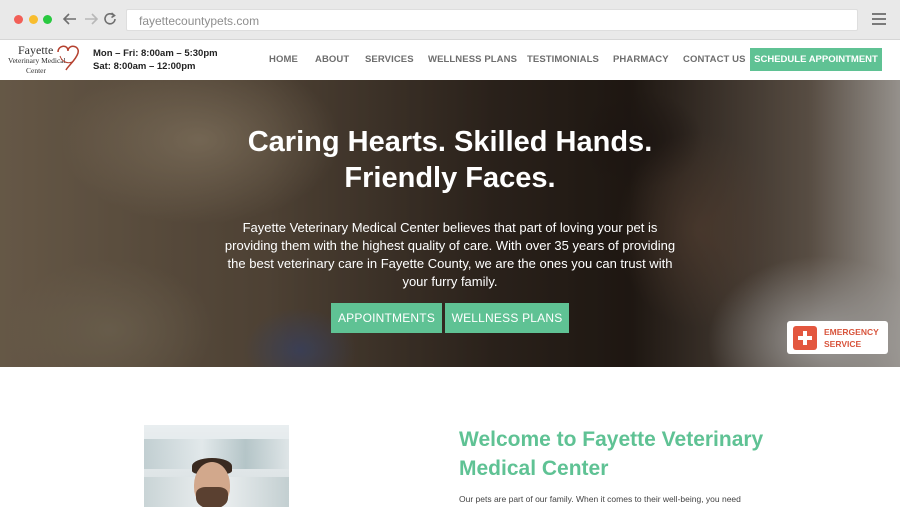  What do you see at coordinates (216, 466) in the screenshot?
I see `veterinarian-photo` at bounding box center [216, 466].